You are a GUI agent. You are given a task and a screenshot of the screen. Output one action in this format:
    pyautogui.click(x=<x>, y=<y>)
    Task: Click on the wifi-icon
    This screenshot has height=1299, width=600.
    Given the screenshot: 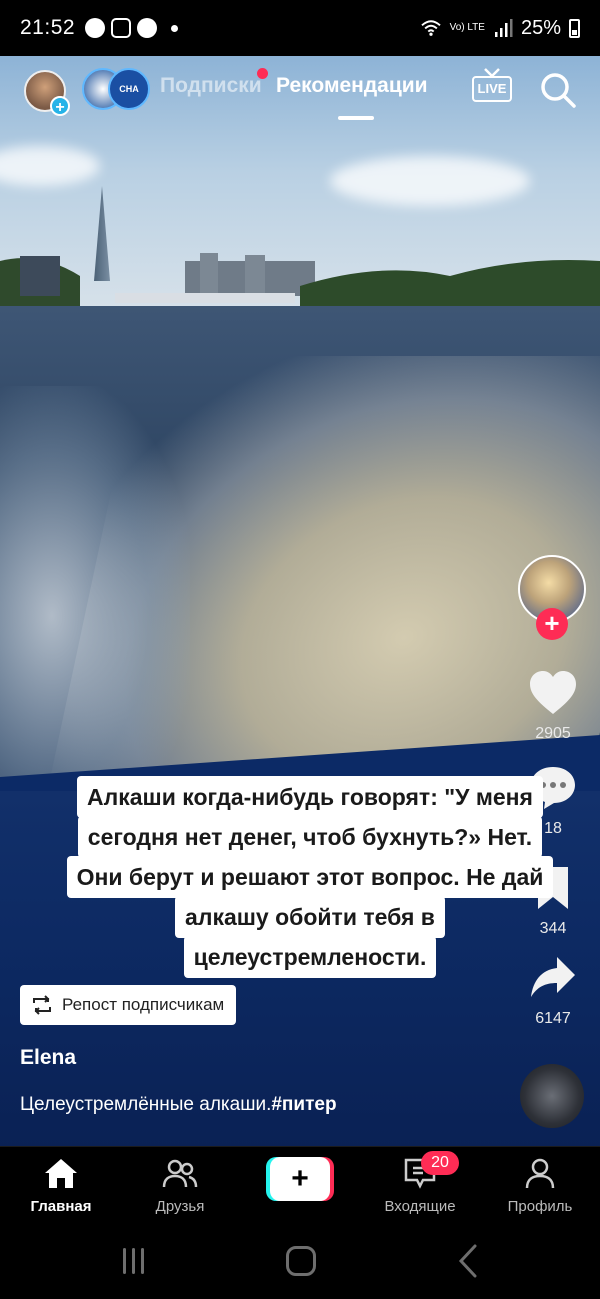 What is the action you would take?
    pyautogui.click(x=430, y=28)
    